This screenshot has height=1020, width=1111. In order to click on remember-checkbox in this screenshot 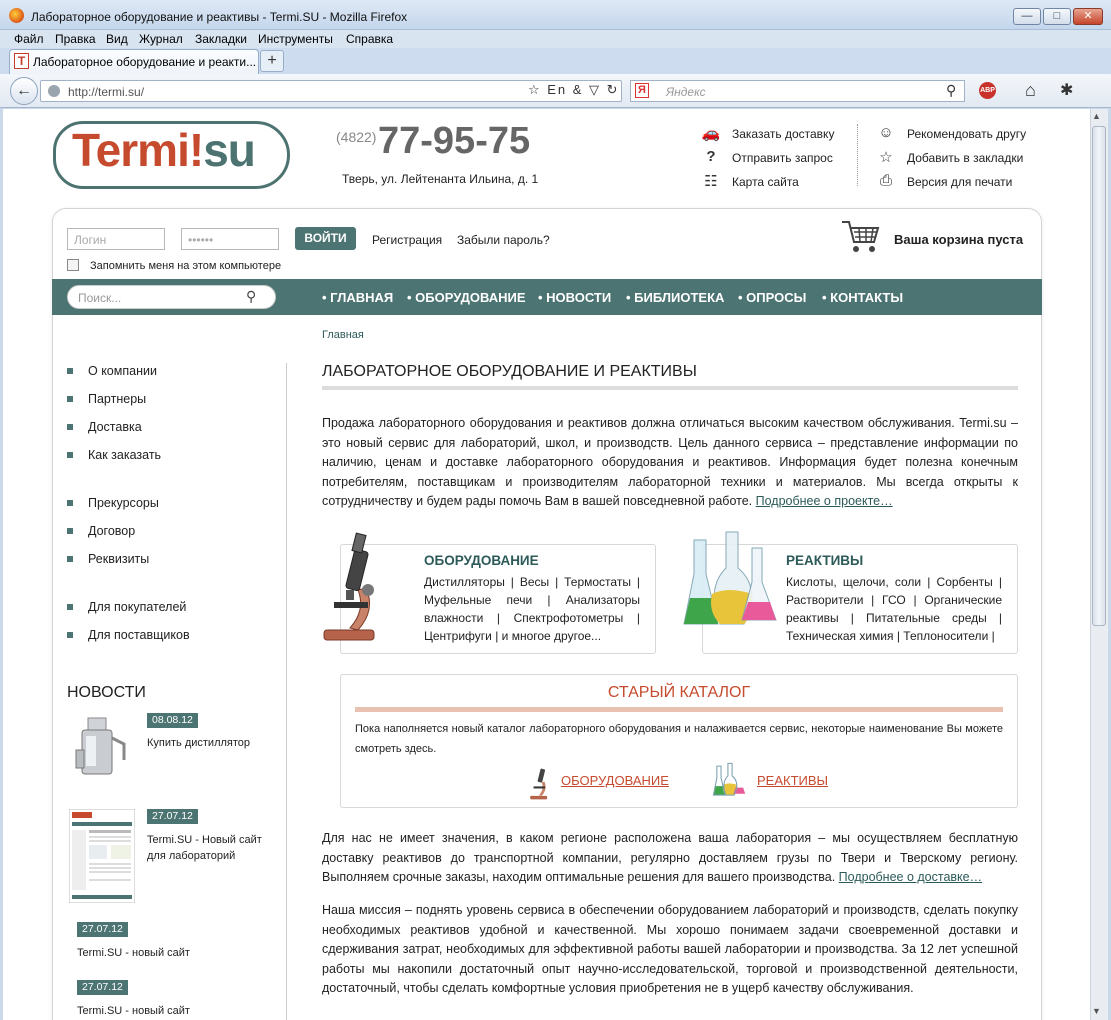, I will do `click(73, 265)`.